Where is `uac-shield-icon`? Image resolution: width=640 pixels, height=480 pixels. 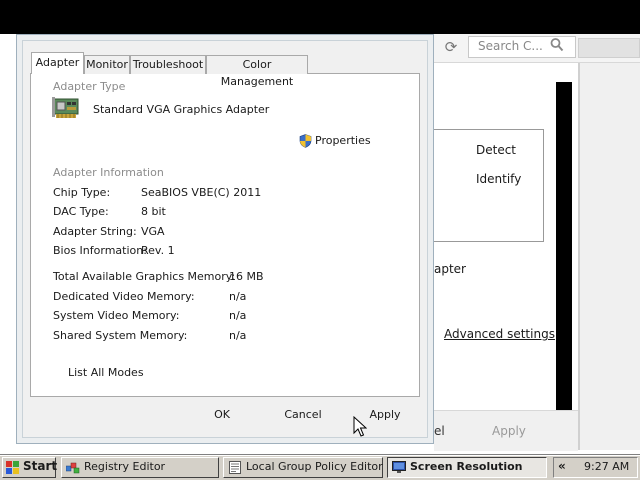 uac-shield-icon is located at coordinates (305, 141).